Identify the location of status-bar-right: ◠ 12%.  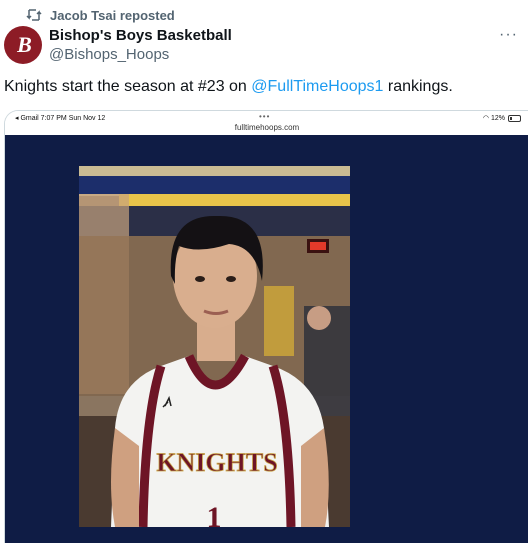
(502, 118).